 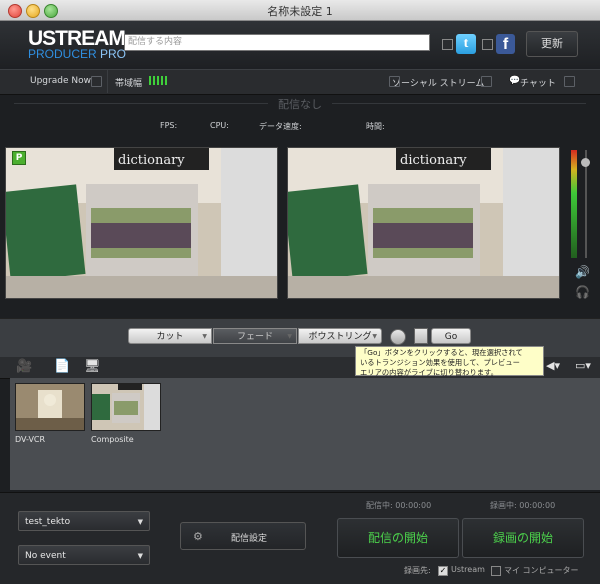 I want to click on twitter-checkbox, so click(x=447, y=44).